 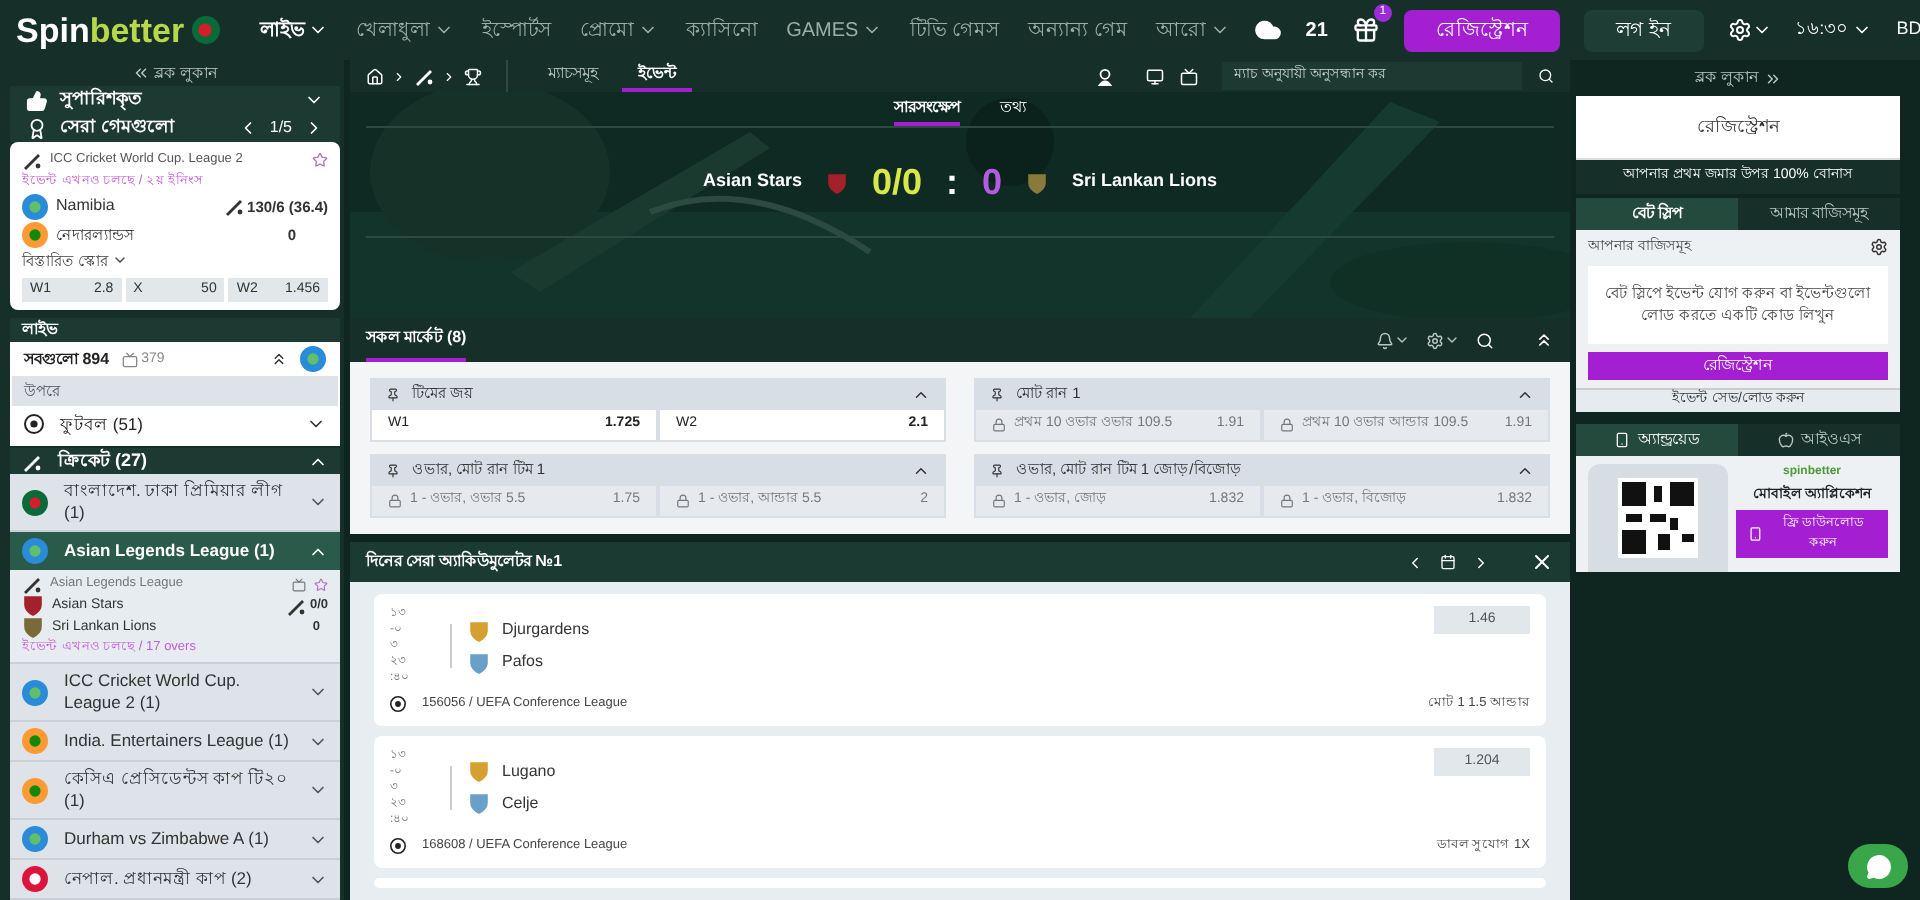 What do you see at coordinates (1819, 213) in the screenshot?
I see `bet-slip-tab: আমার বাজিসমূহ` at bounding box center [1819, 213].